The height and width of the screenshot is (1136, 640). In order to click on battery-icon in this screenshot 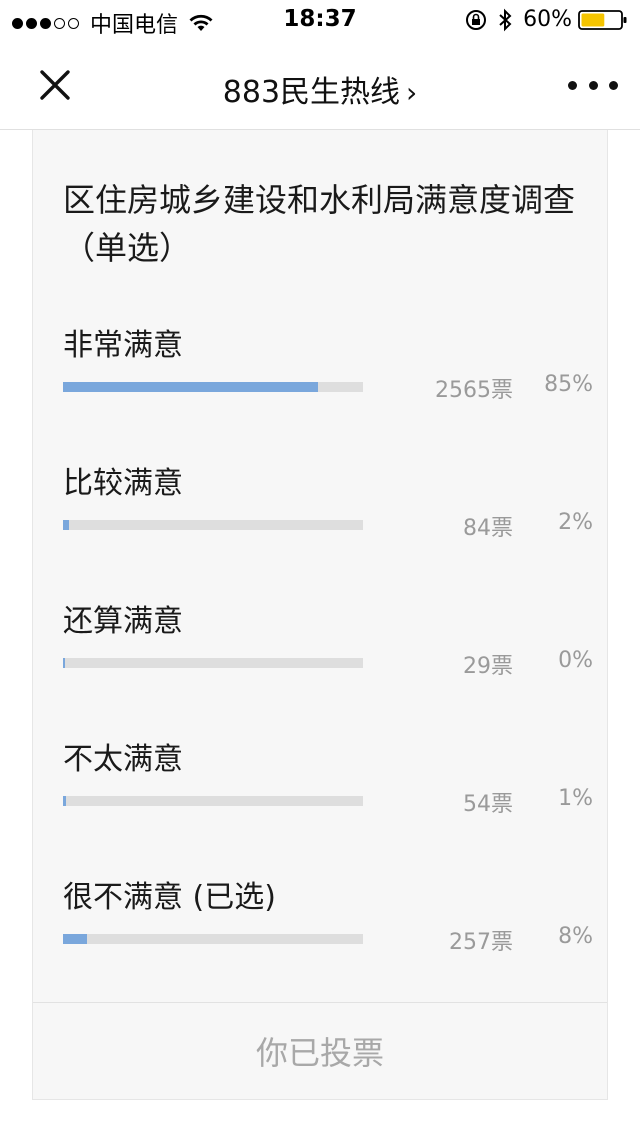, I will do `click(602, 19)`.